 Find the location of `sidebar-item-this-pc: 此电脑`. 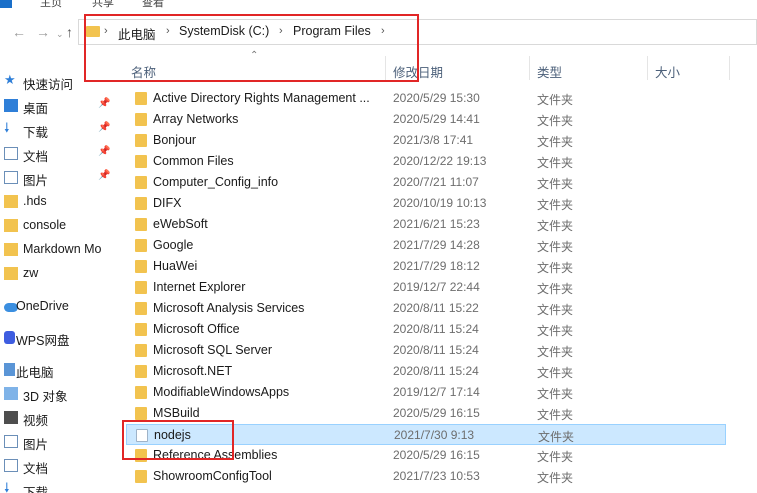

sidebar-item-this-pc: 此电脑 is located at coordinates (59, 370).